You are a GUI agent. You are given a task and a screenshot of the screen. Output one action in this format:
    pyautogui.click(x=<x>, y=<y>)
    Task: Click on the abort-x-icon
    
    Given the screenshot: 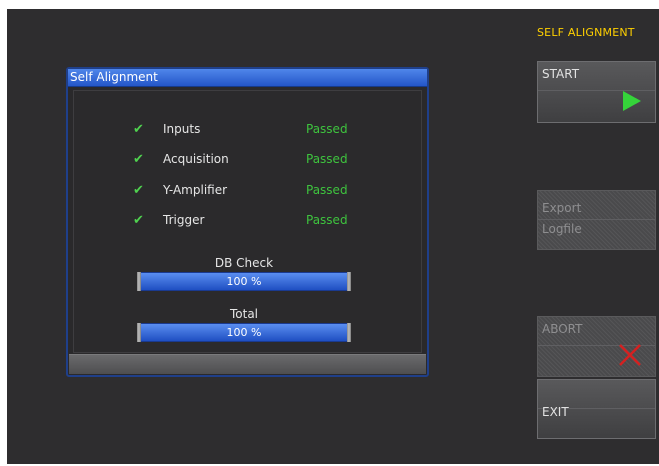 What is the action you would take?
    pyautogui.click(x=630, y=355)
    